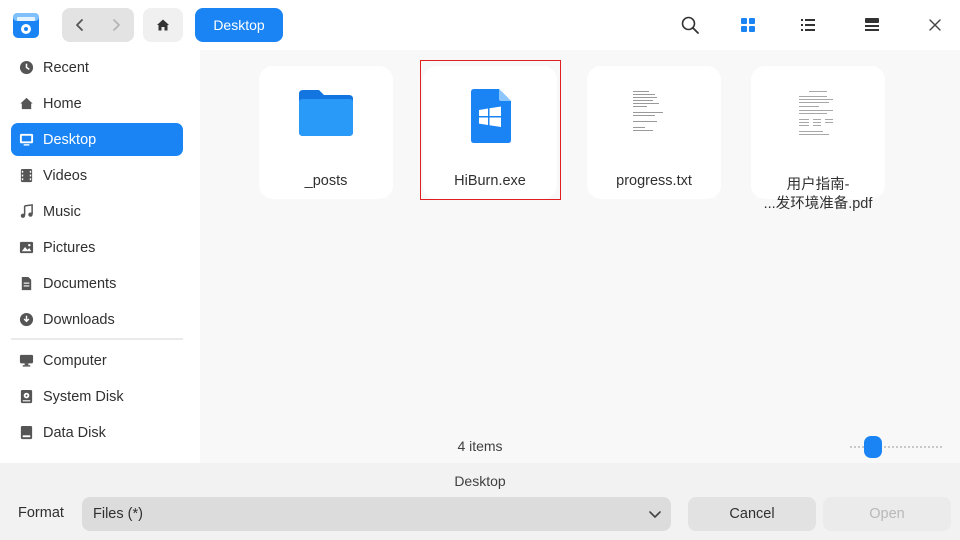 This screenshot has height=540, width=960. I want to click on icon-view-icon, so click(748, 25).